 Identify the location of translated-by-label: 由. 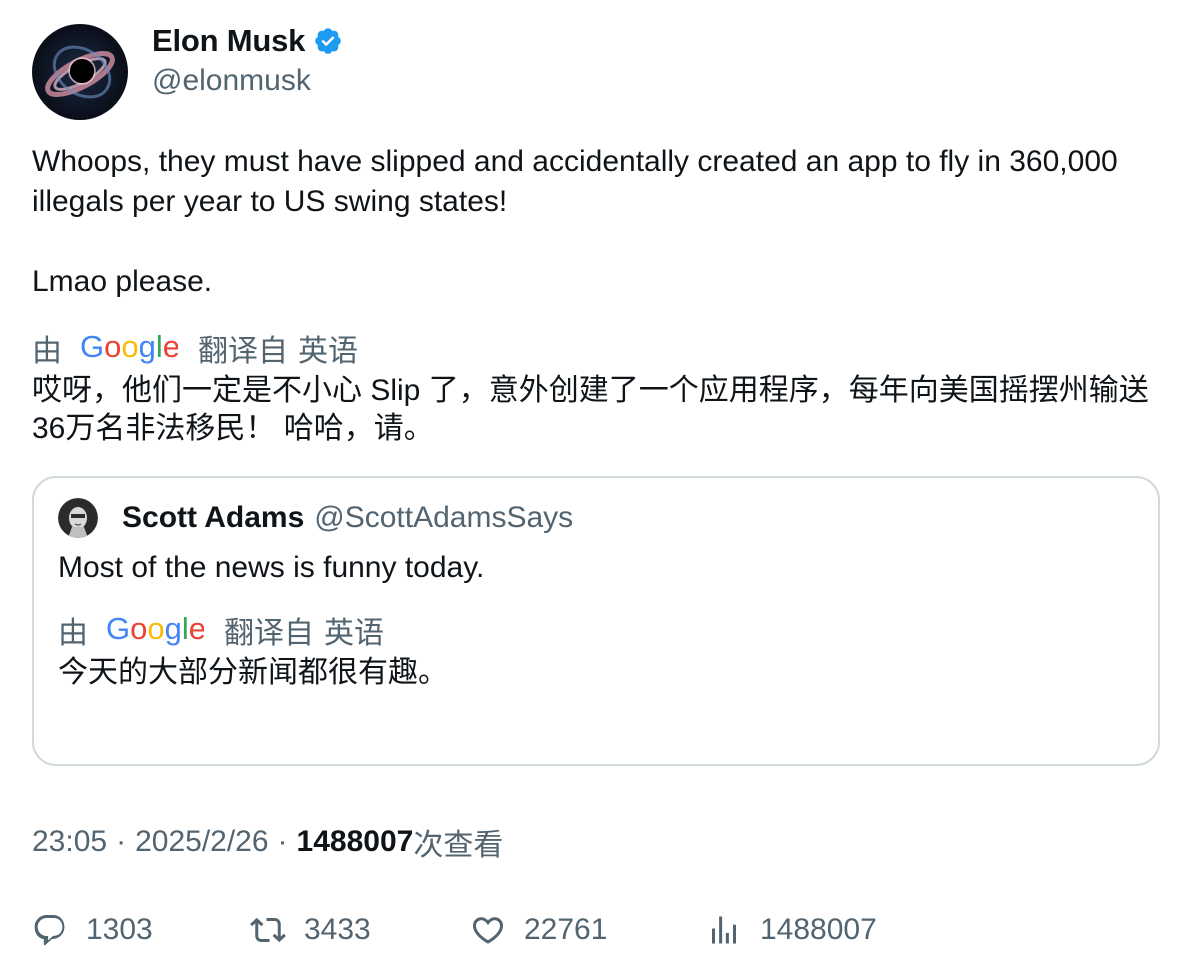
(47, 351).